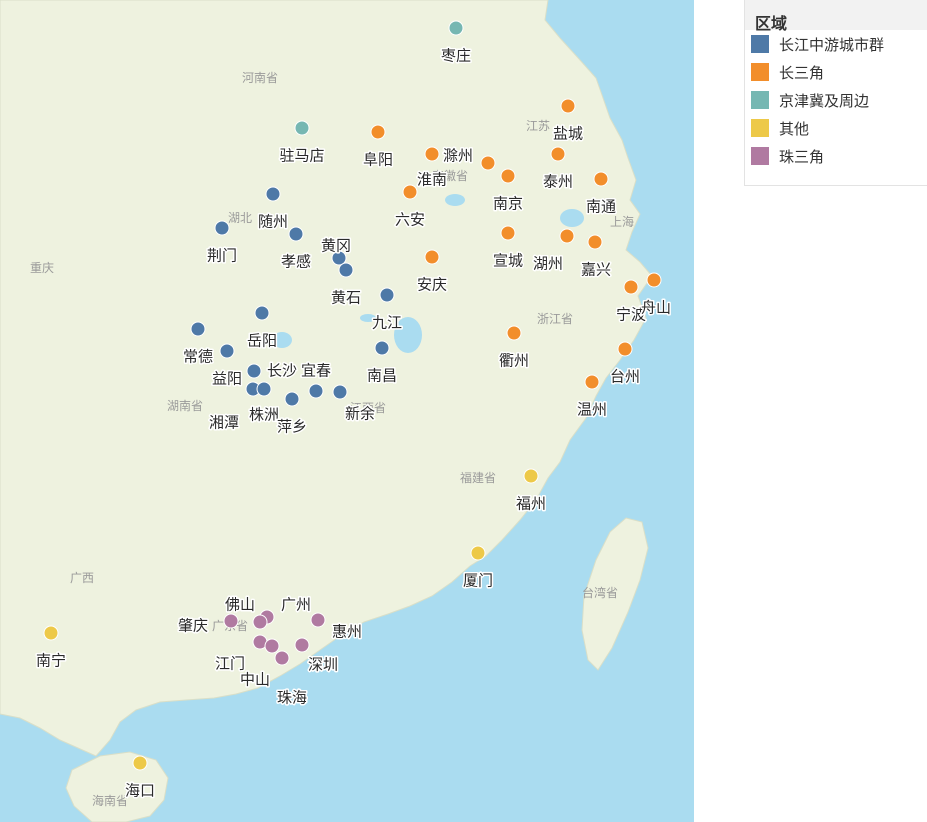 Image resolution: width=927 pixels, height=822 pixels. I want to click on province-label: 福建省, so click(478, 477).